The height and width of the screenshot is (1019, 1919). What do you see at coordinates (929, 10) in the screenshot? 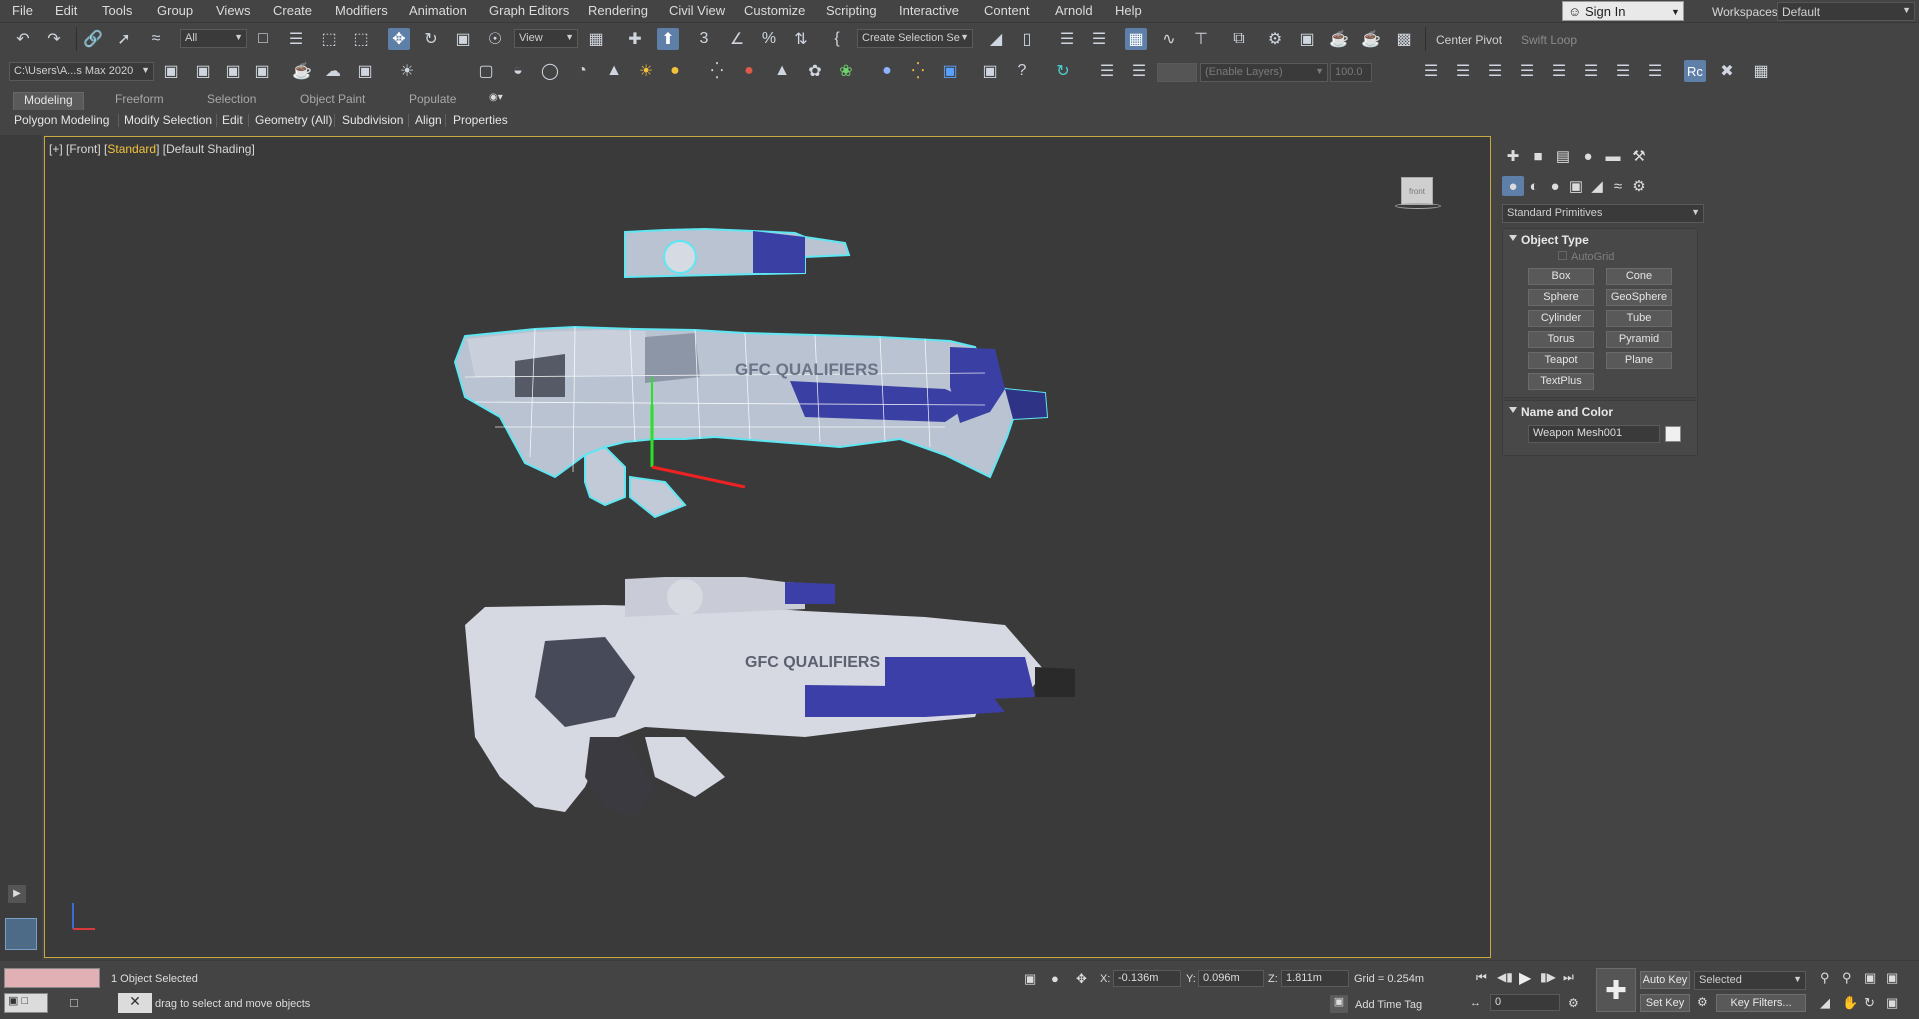
I see `menu-interactive: Interactive` at bounding box center [929, 10].